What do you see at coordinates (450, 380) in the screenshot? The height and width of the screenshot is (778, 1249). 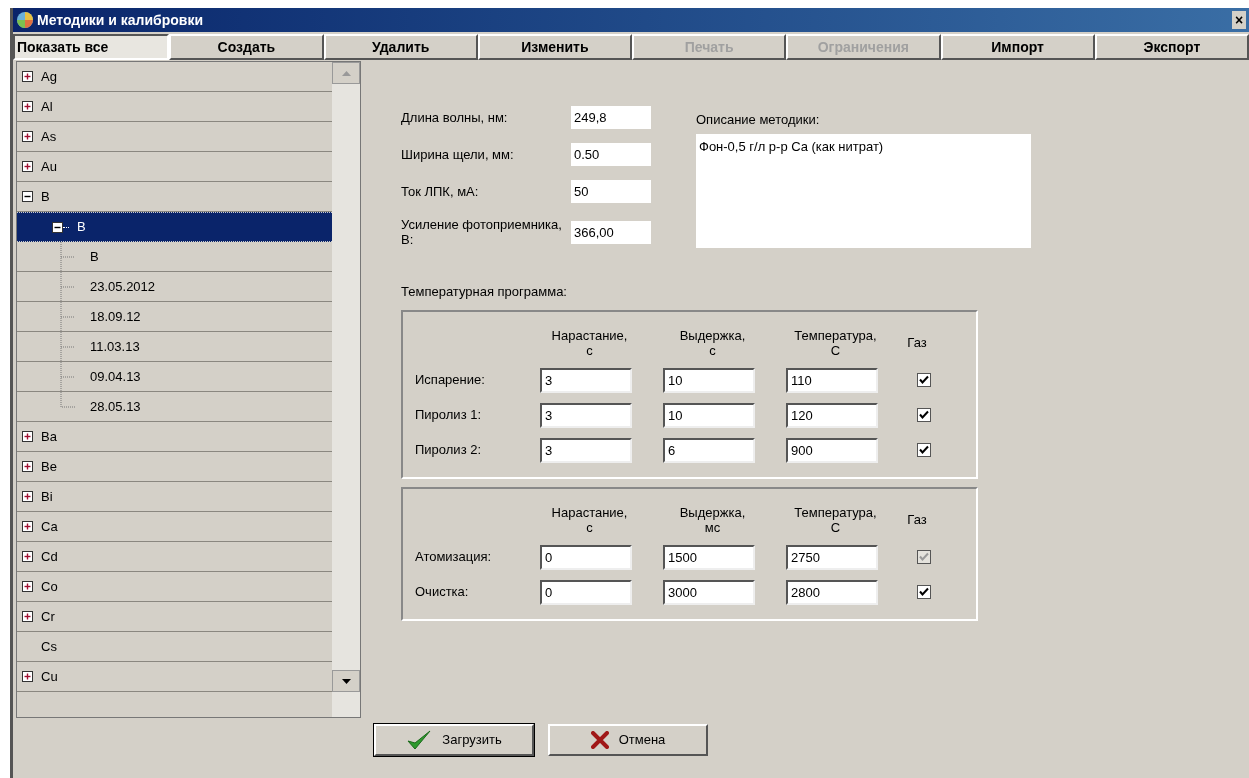 I see `row-label: Испарение:` at bounding box center [450, 380].